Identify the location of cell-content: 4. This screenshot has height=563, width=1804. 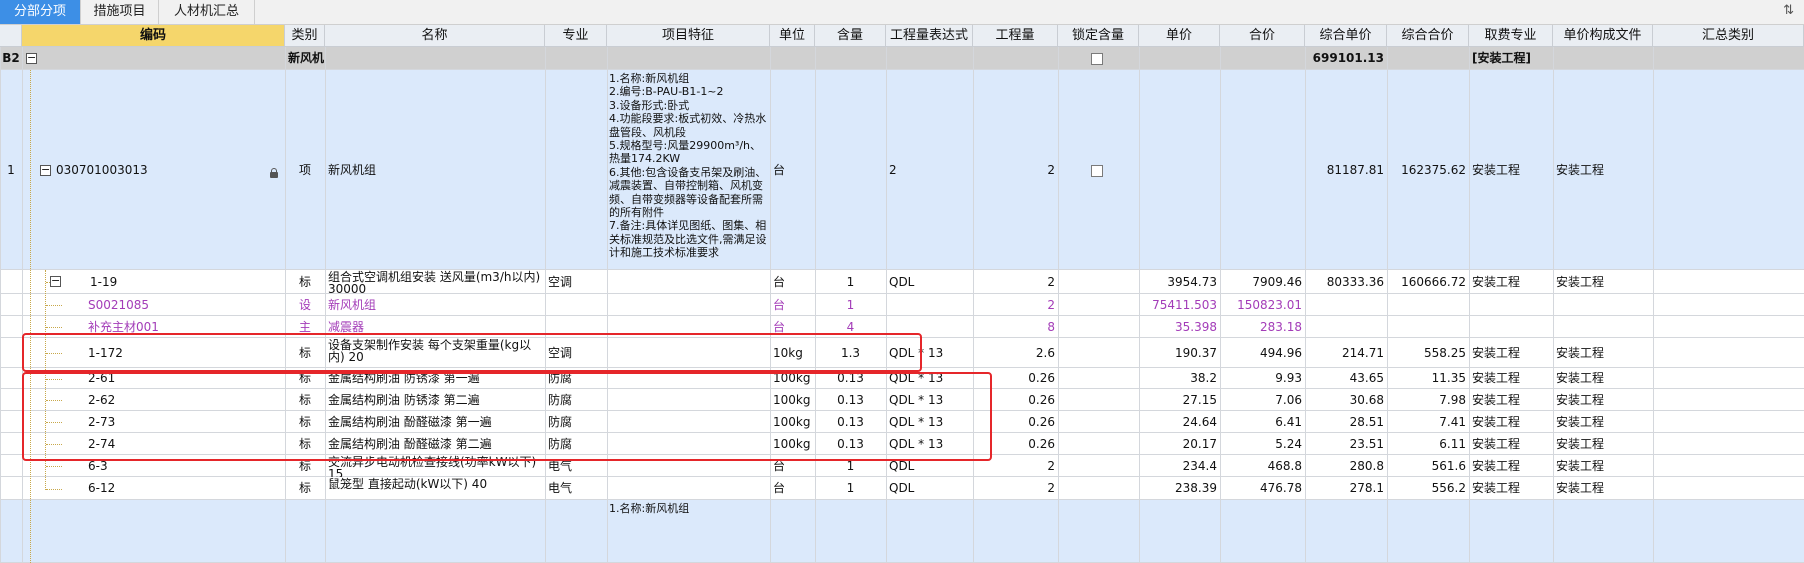
(850, 327).